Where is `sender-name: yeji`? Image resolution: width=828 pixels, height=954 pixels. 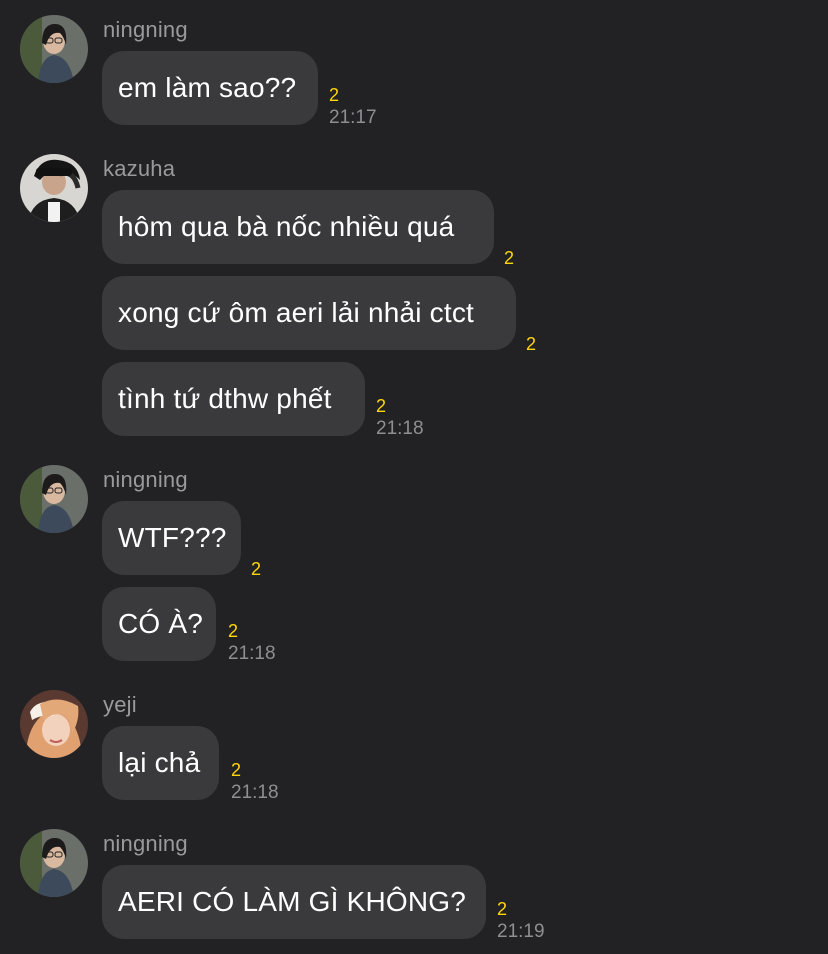
sender-name: yeji is located at coordinates (120, 704).